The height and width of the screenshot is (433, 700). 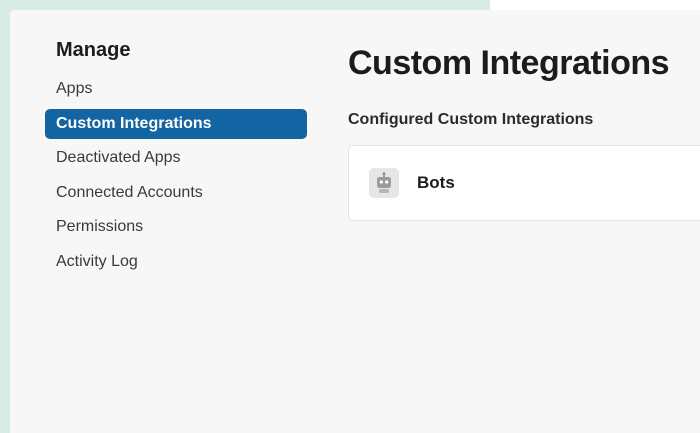 I want to click on sidebar-item-deactivated-apps: Deactivated Apps, so click(x=176, y=158).